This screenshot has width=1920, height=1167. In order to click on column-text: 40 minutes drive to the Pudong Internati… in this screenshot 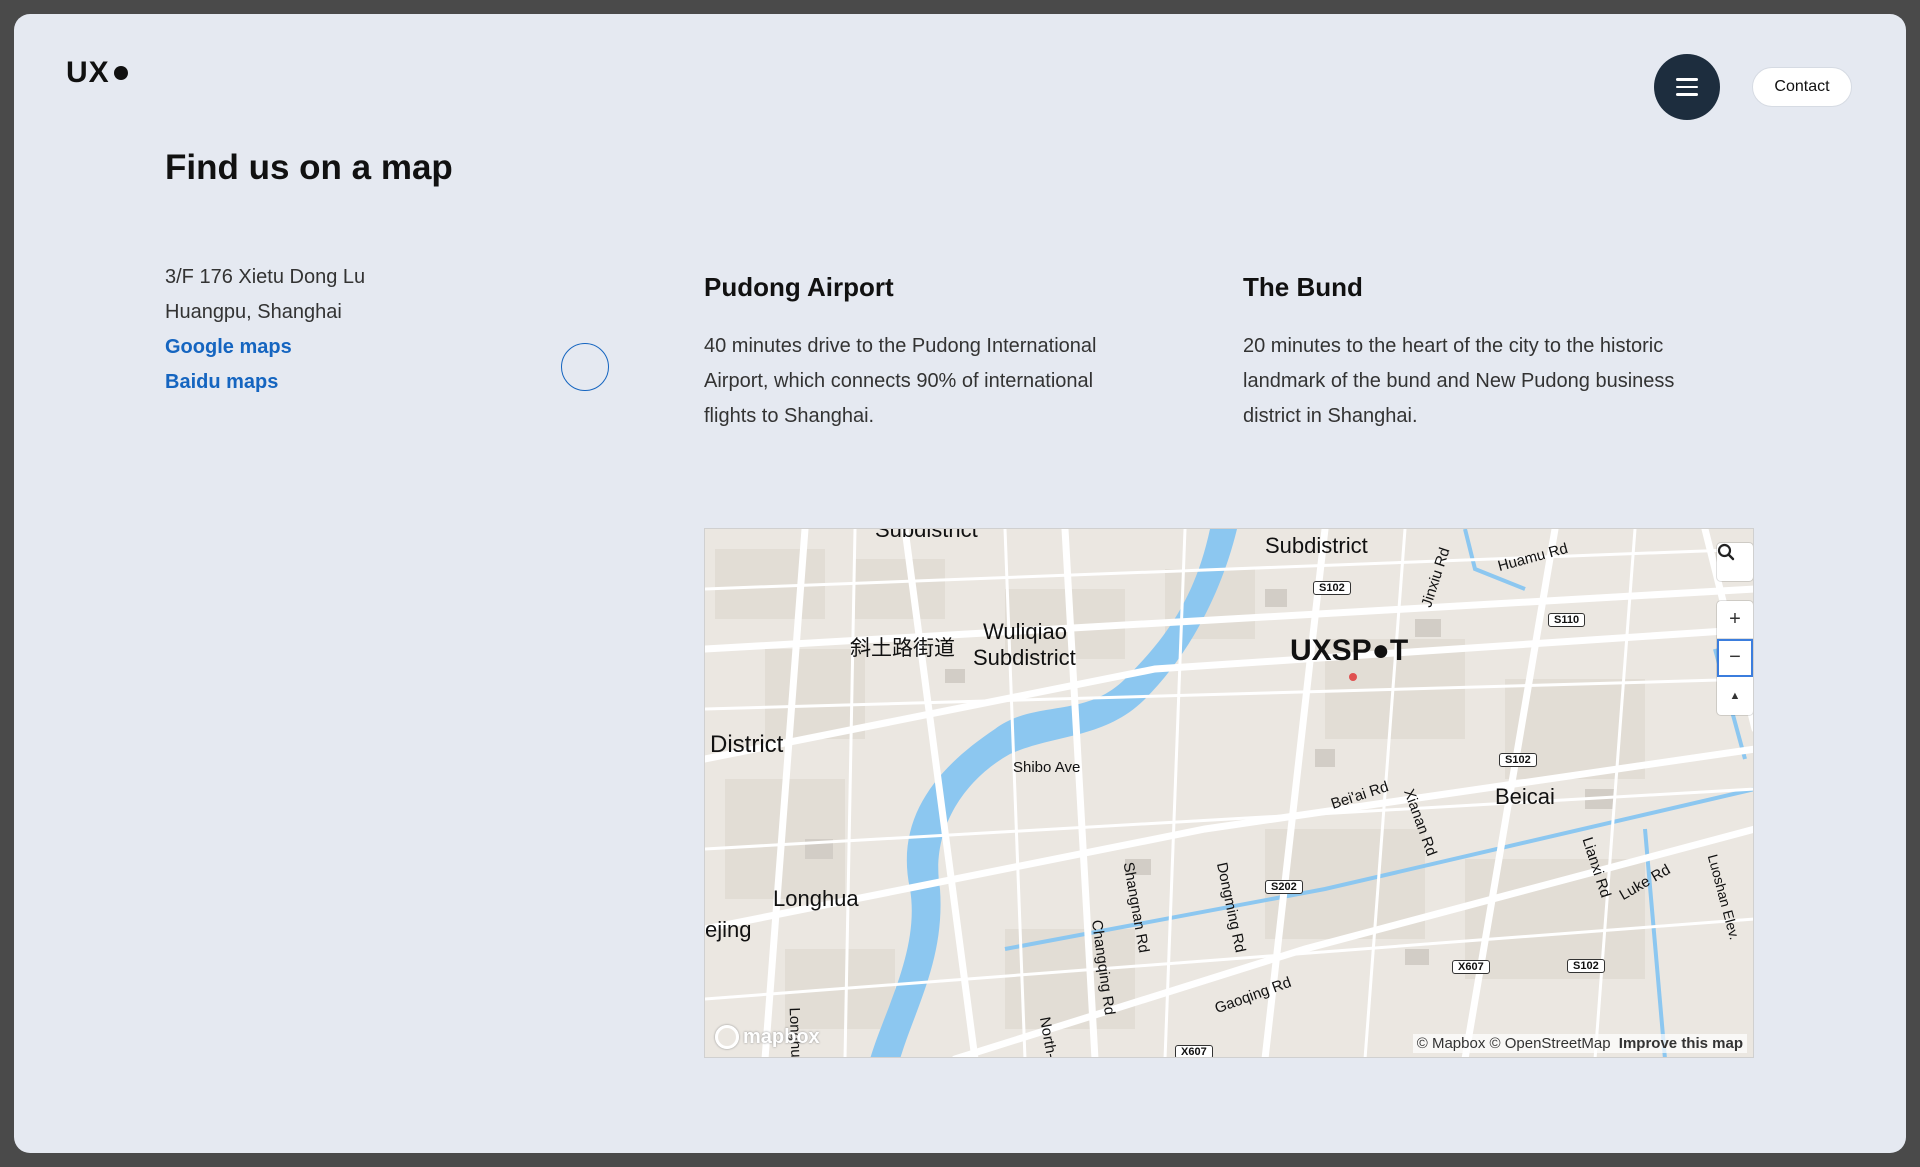, I will do `click(900, 381)`.